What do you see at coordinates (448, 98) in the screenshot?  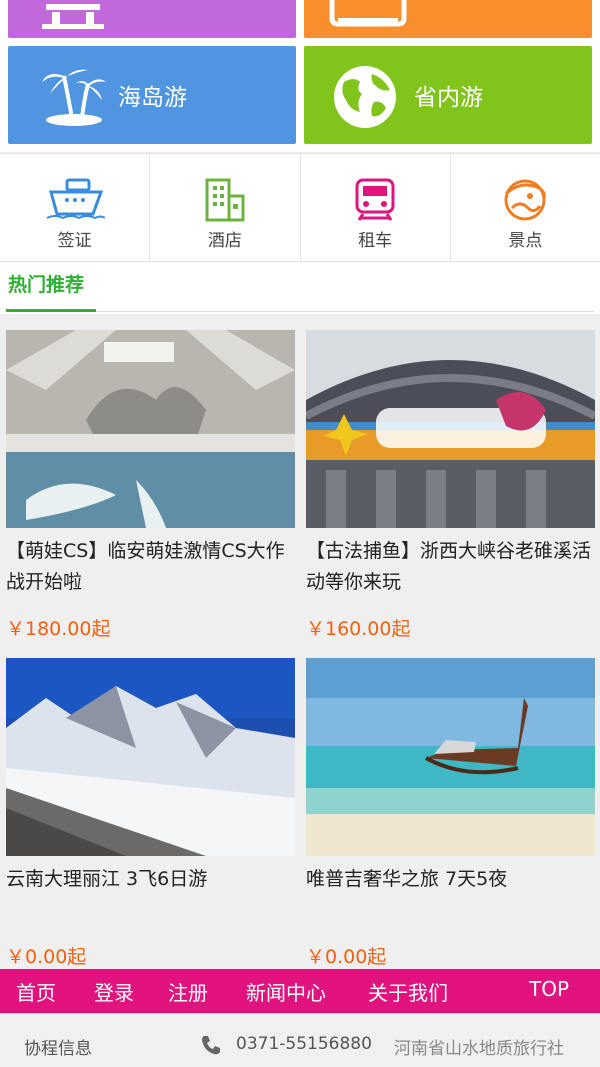 I see `category-label-province: 省内游` at bounding box center [448, 98].